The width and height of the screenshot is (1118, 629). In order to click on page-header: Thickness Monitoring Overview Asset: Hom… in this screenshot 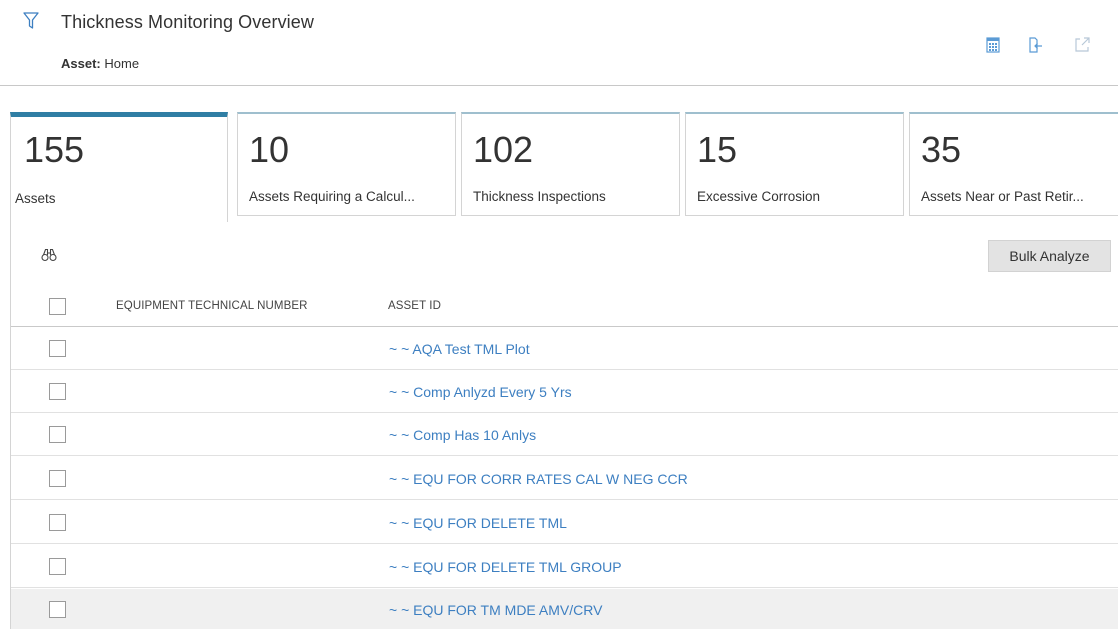, I will do `click(559, 43)`.